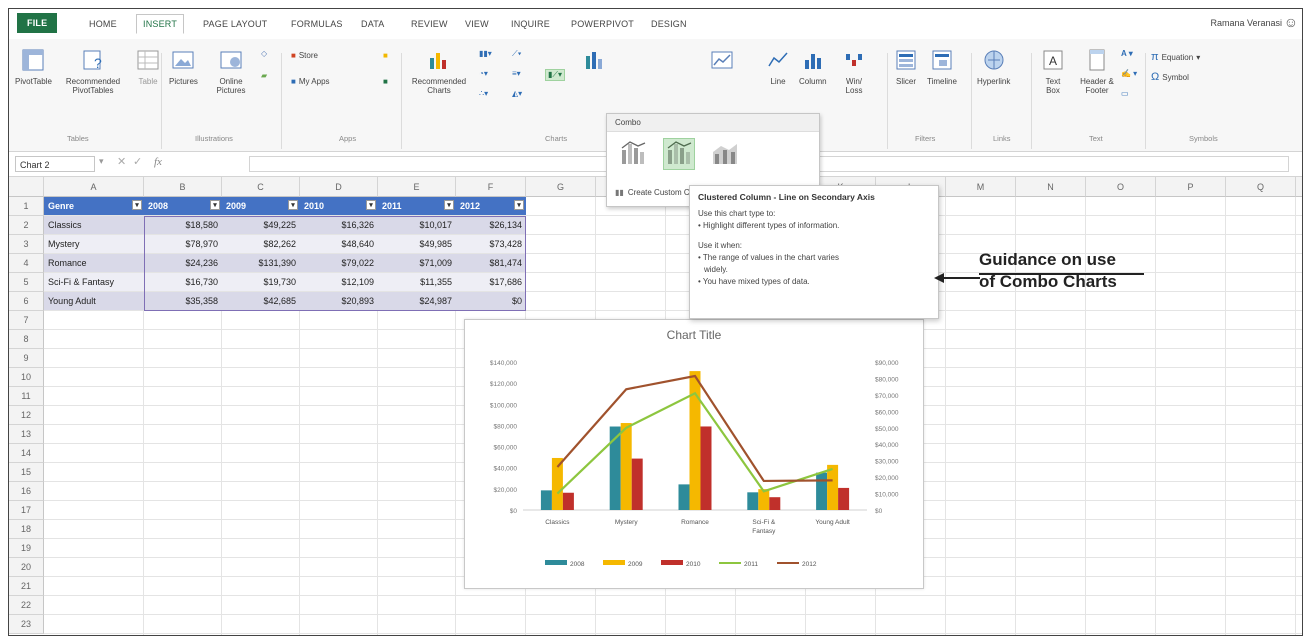 This screenshot has height=638, width=1309. I want to click on row-header: 12, so click(26, 415).